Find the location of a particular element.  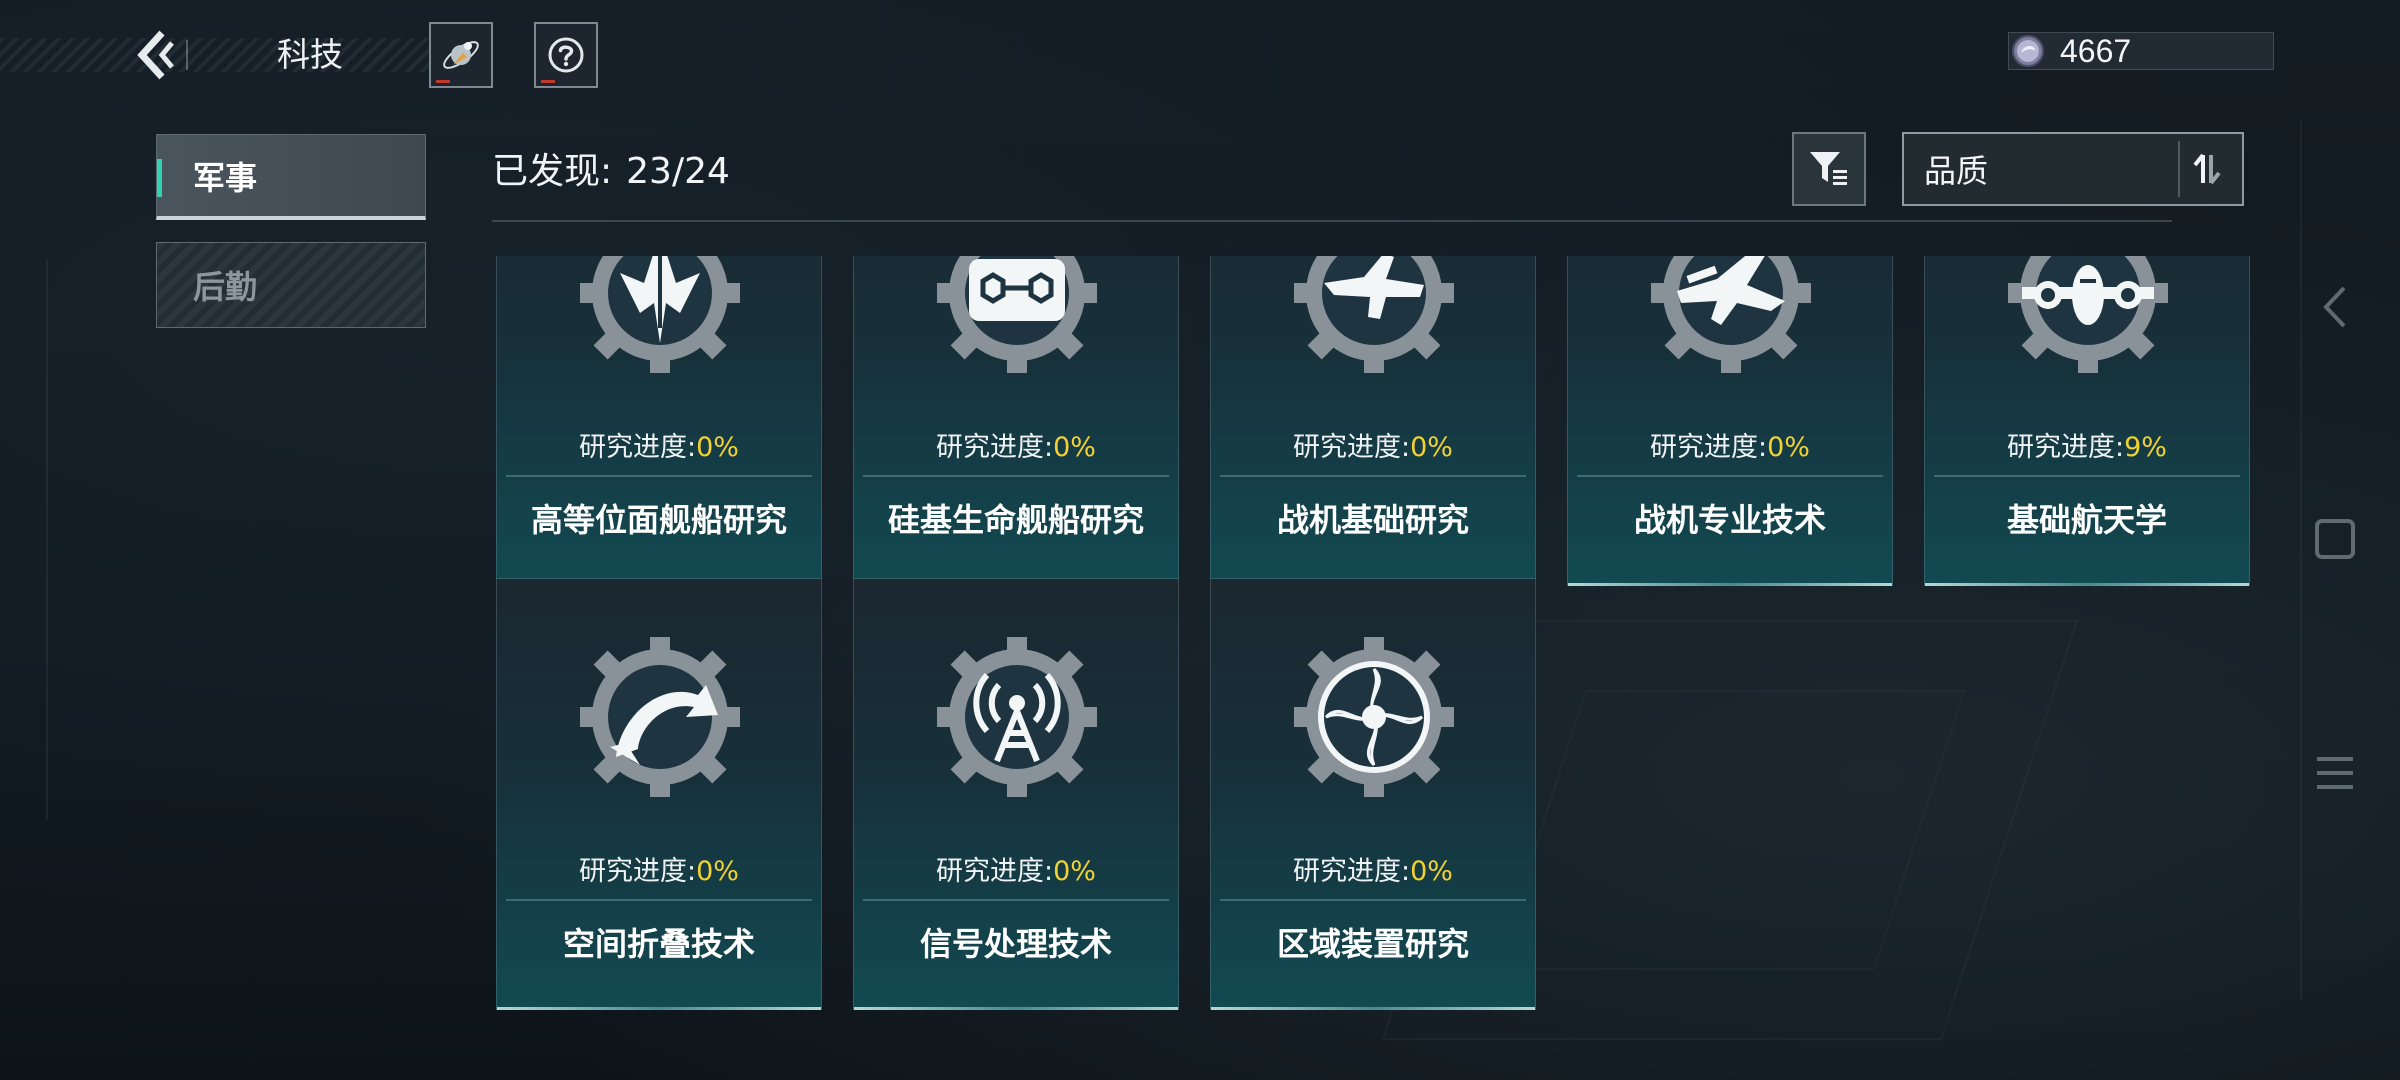

airliner-gear-icon is located at coordinates (2088, 316).